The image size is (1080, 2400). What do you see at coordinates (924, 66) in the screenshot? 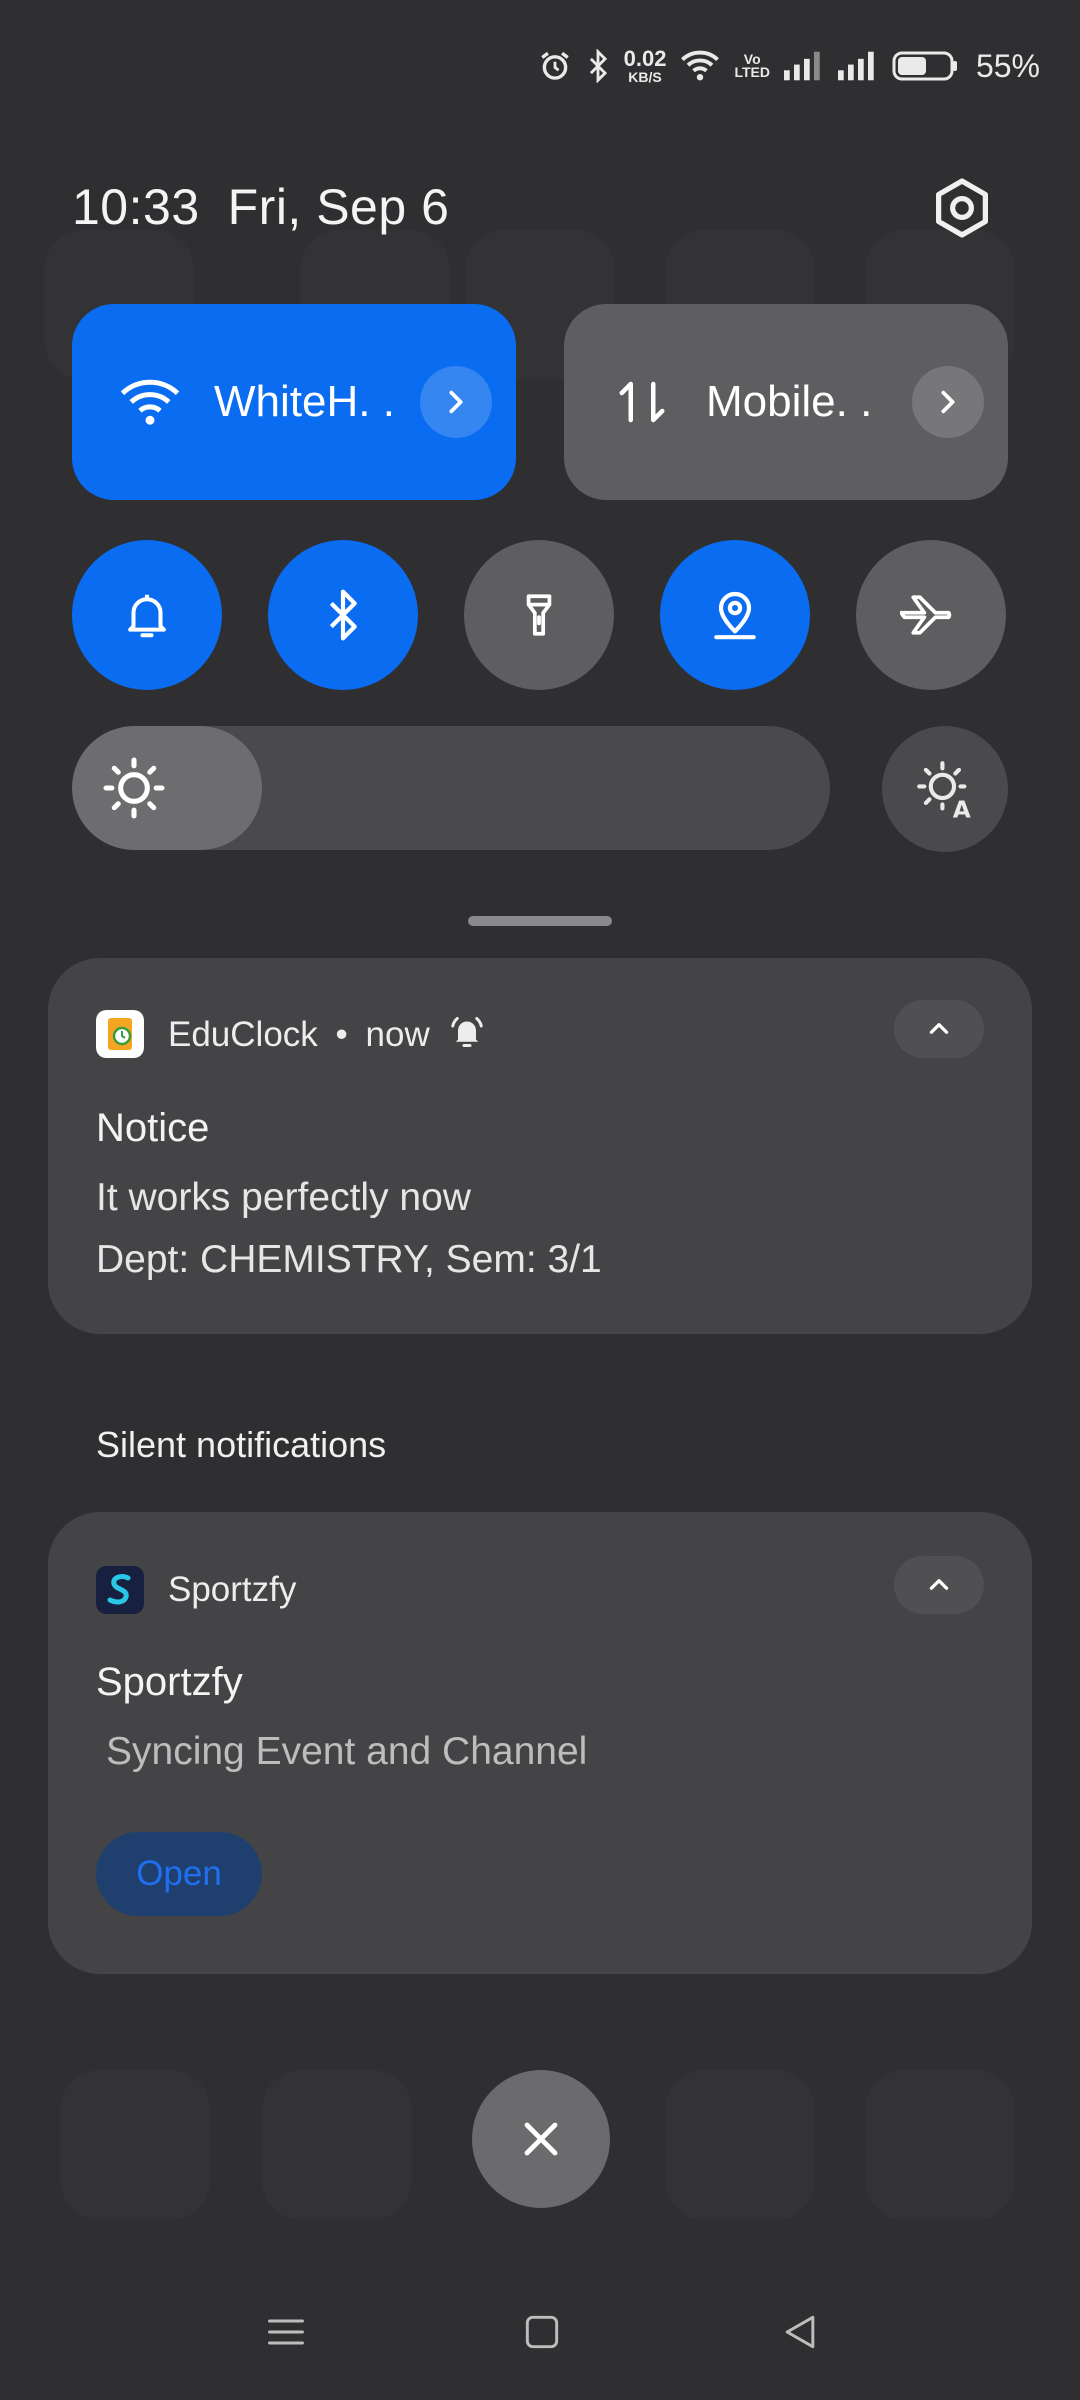
I see `battery-icon` at bounding box center [924, 66].